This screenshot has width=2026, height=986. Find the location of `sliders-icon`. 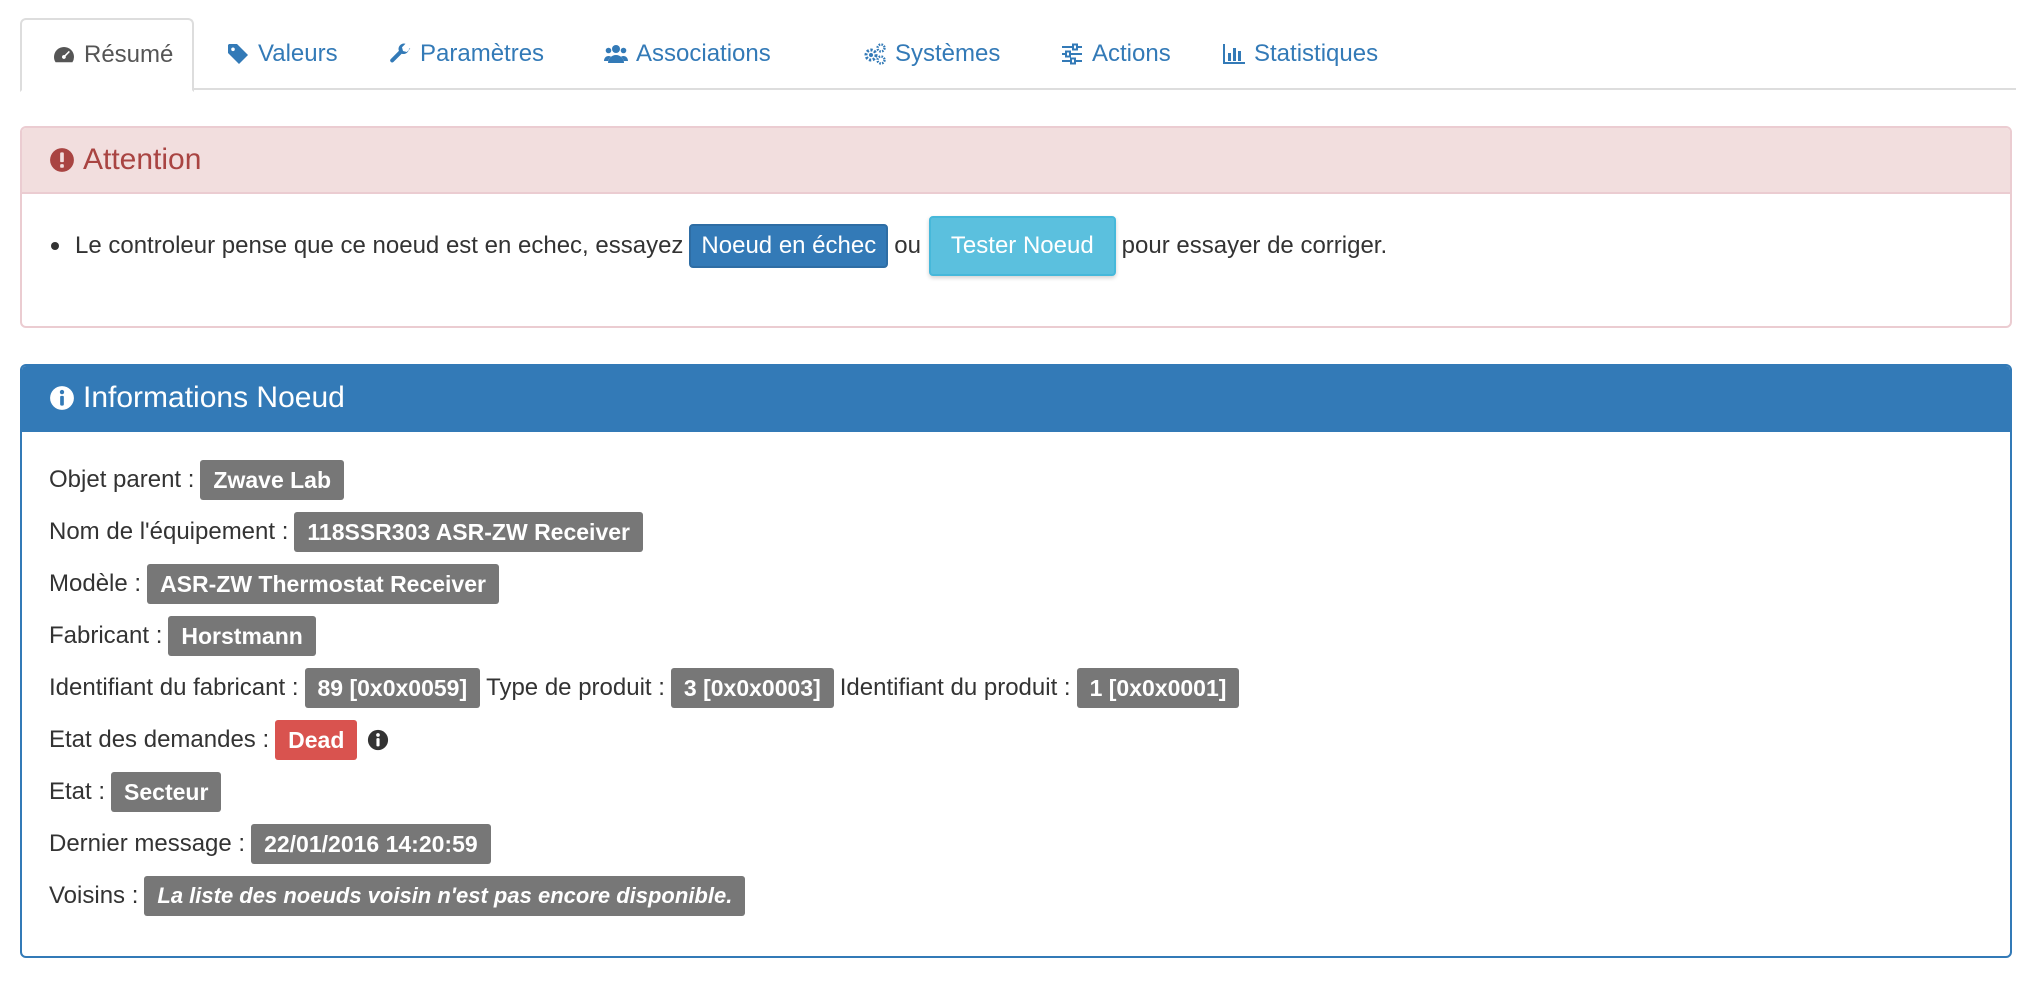

sliders-icon is located at coordinates (1072, 54).